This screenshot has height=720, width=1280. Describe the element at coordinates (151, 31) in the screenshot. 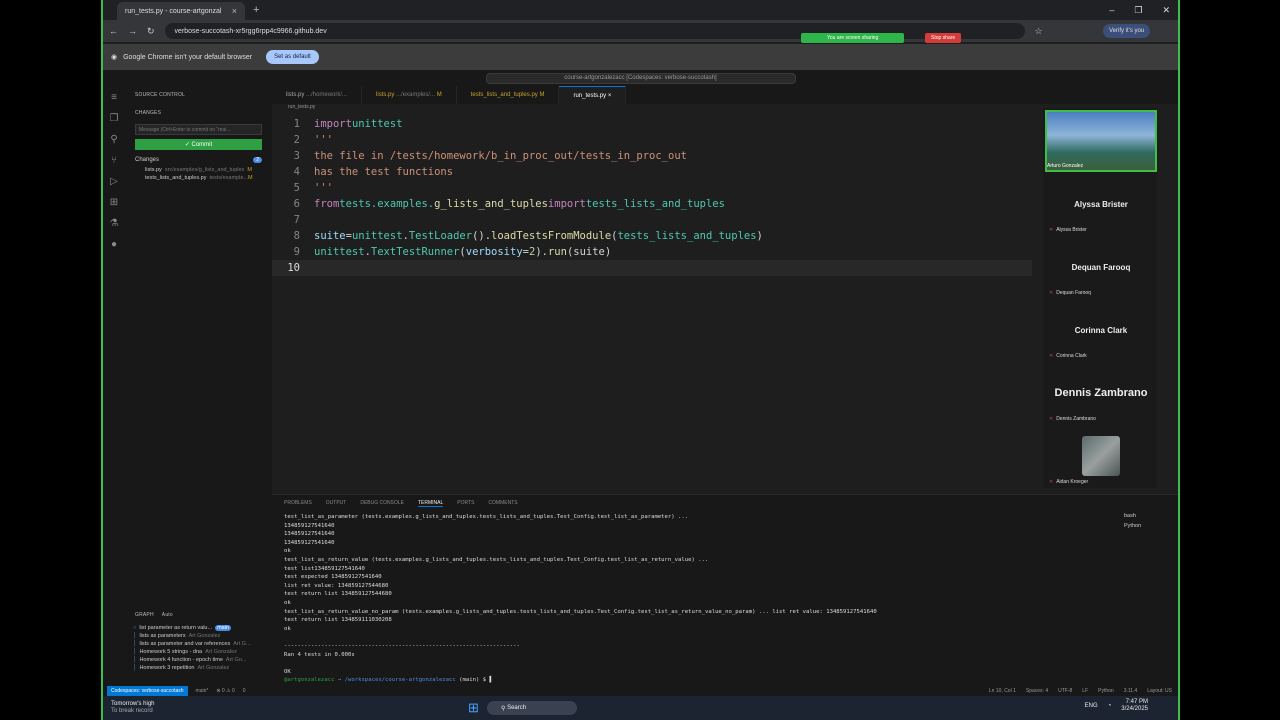

I see `reload-icon: ↻` at that location.